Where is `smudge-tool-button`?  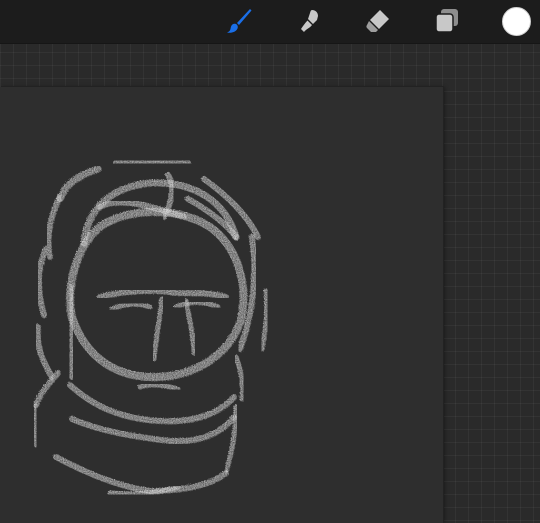
smudge-tool-button is located at coordinates (309, 21).